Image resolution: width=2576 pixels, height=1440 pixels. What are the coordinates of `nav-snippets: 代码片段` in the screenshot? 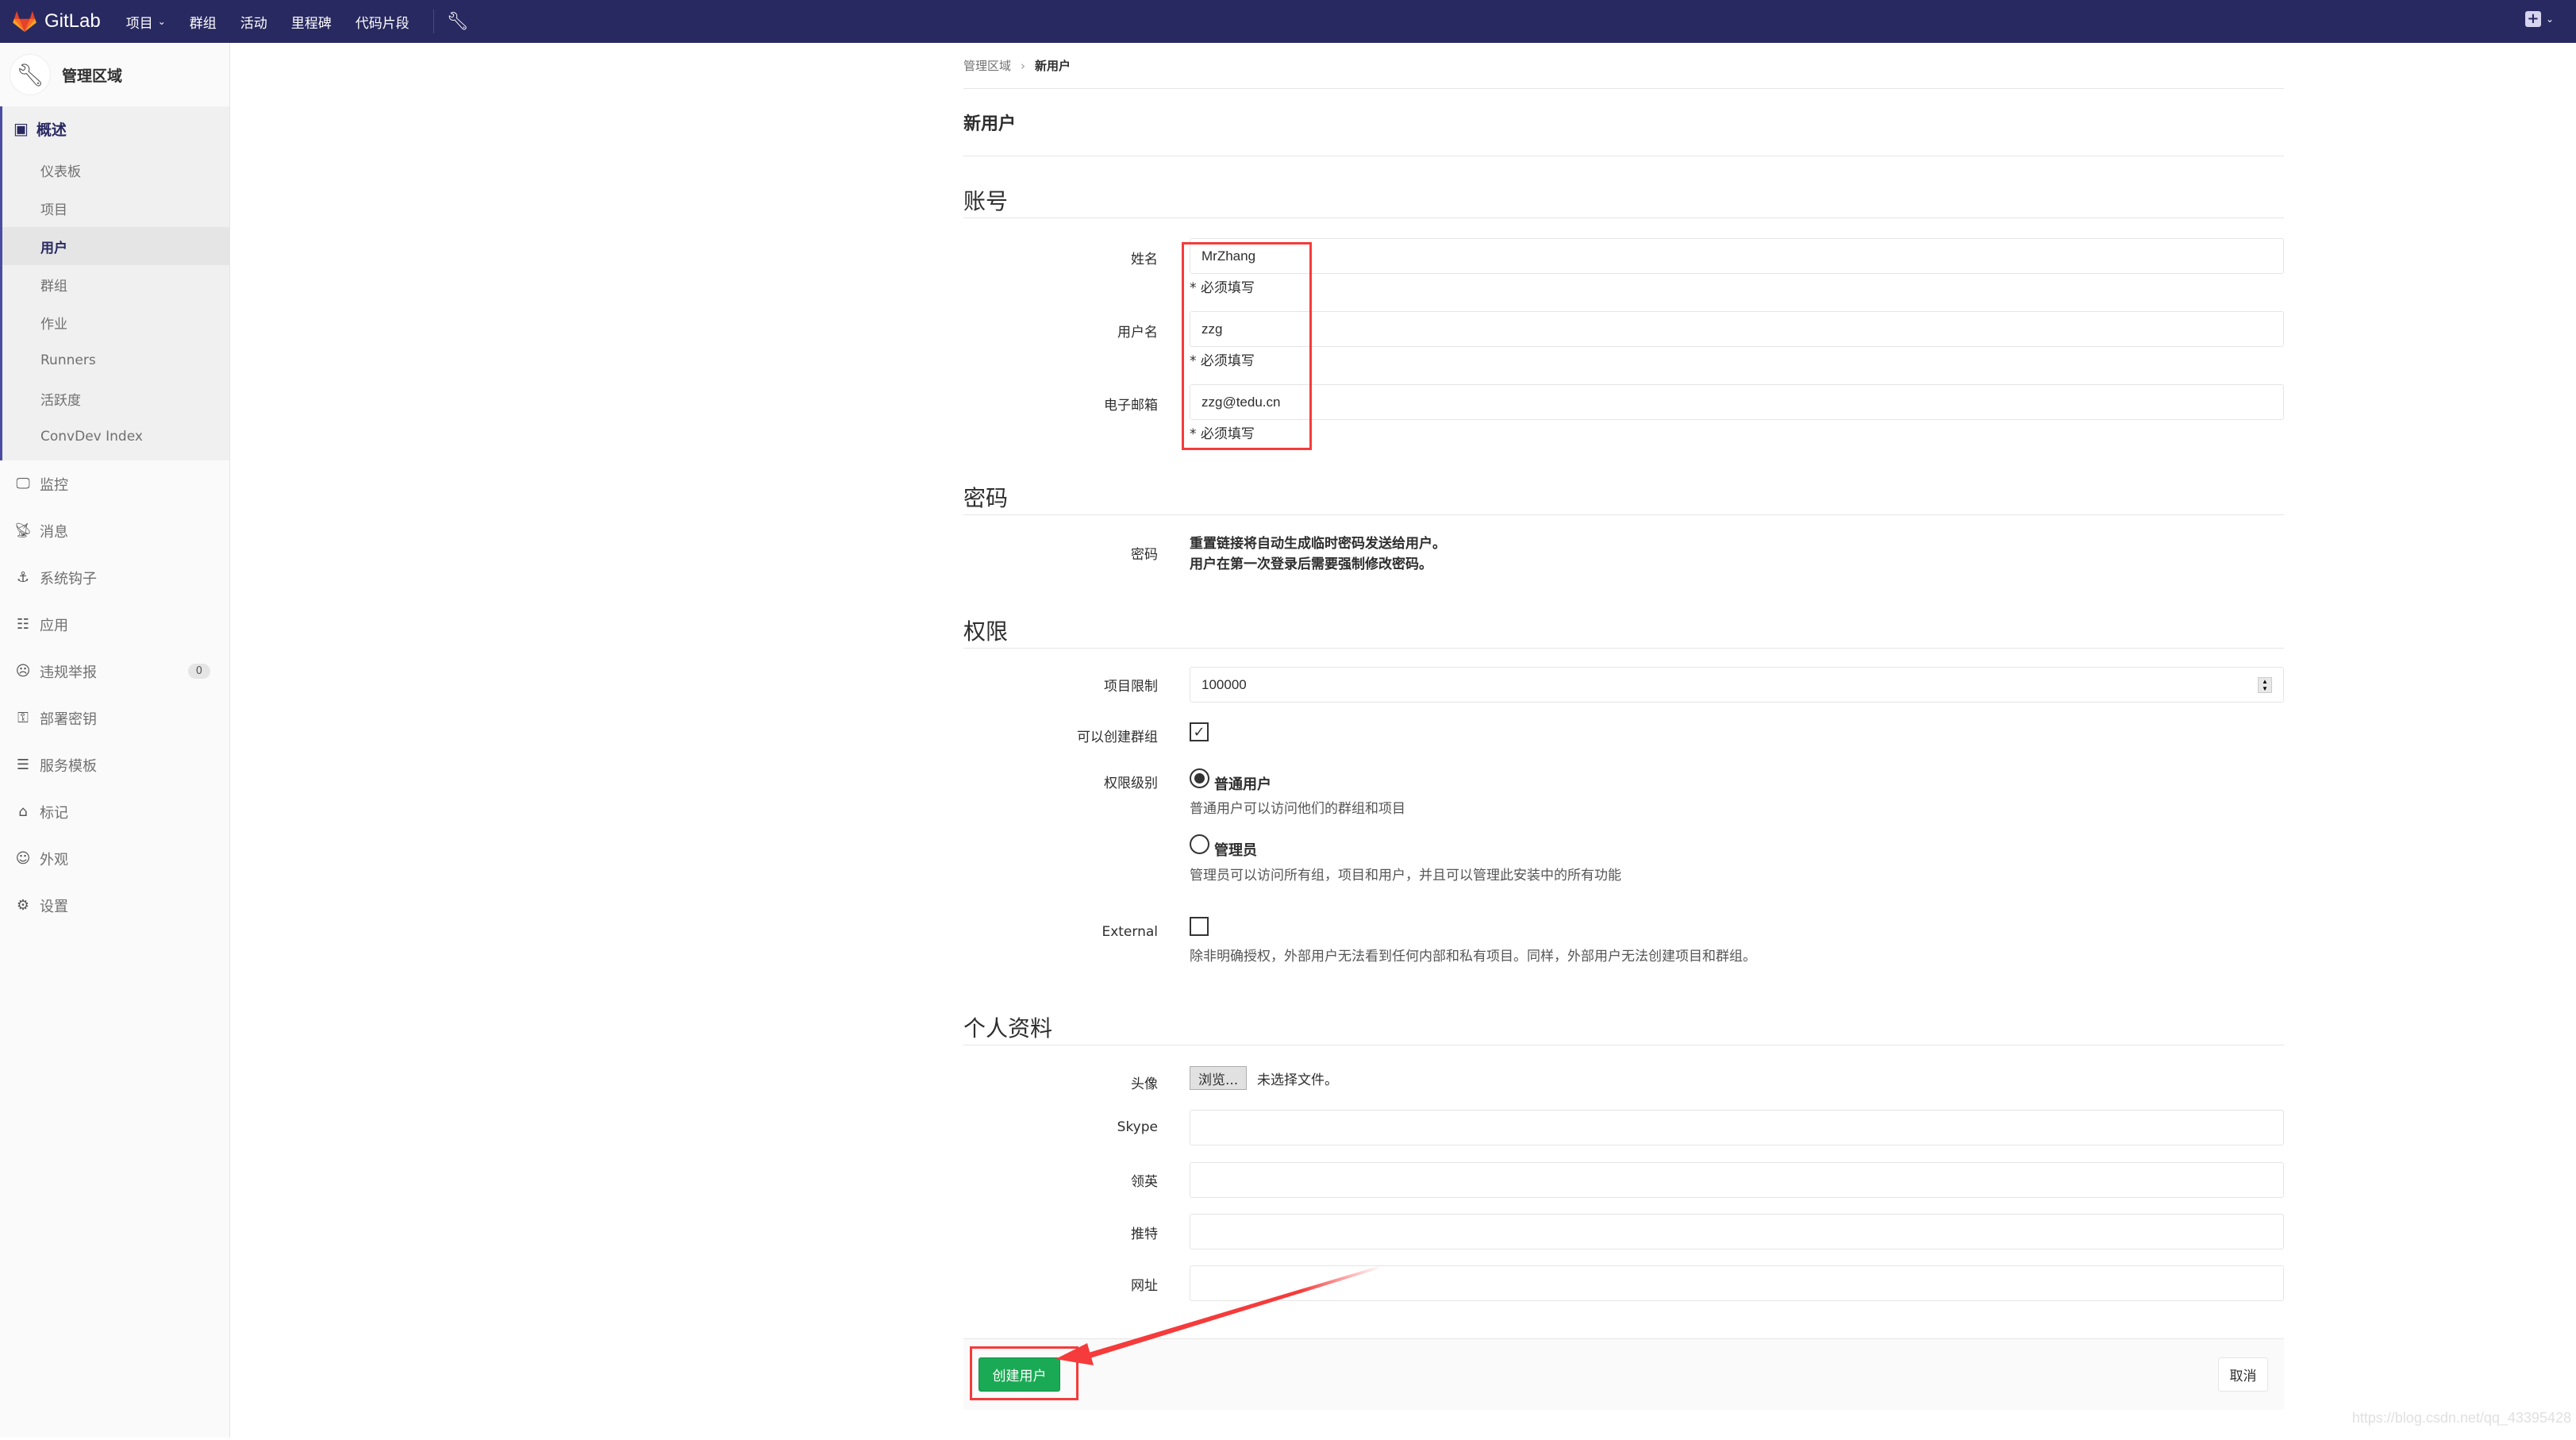 It's located at (382, 22).